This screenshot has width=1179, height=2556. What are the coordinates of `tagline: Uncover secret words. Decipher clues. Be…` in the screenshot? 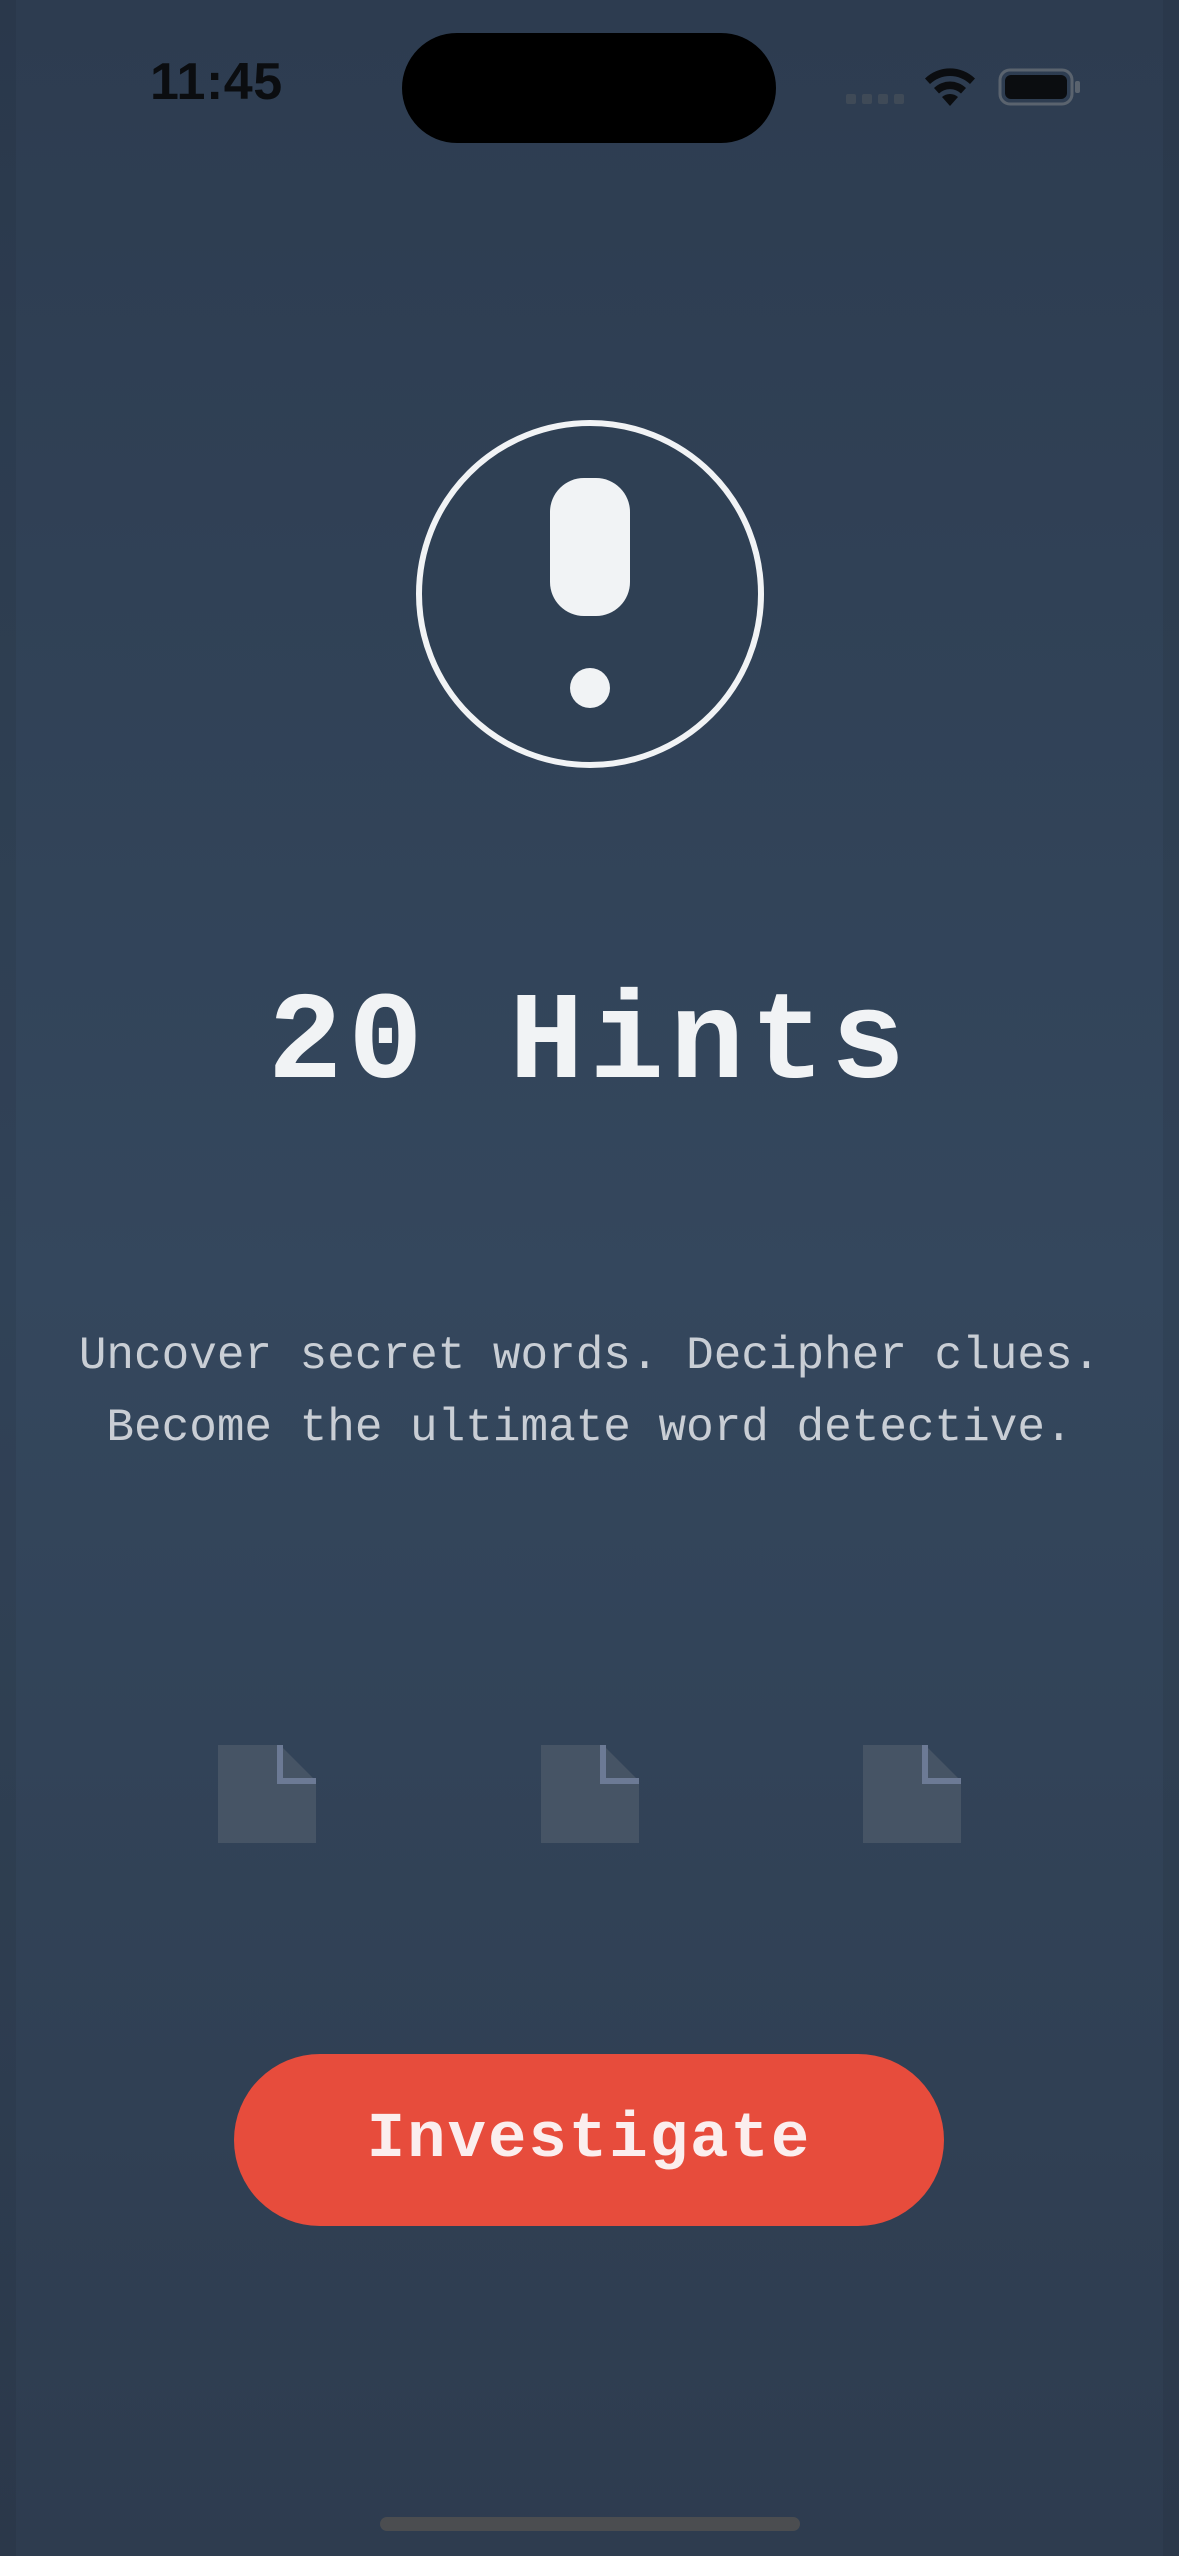 It's located at (589, 1392).